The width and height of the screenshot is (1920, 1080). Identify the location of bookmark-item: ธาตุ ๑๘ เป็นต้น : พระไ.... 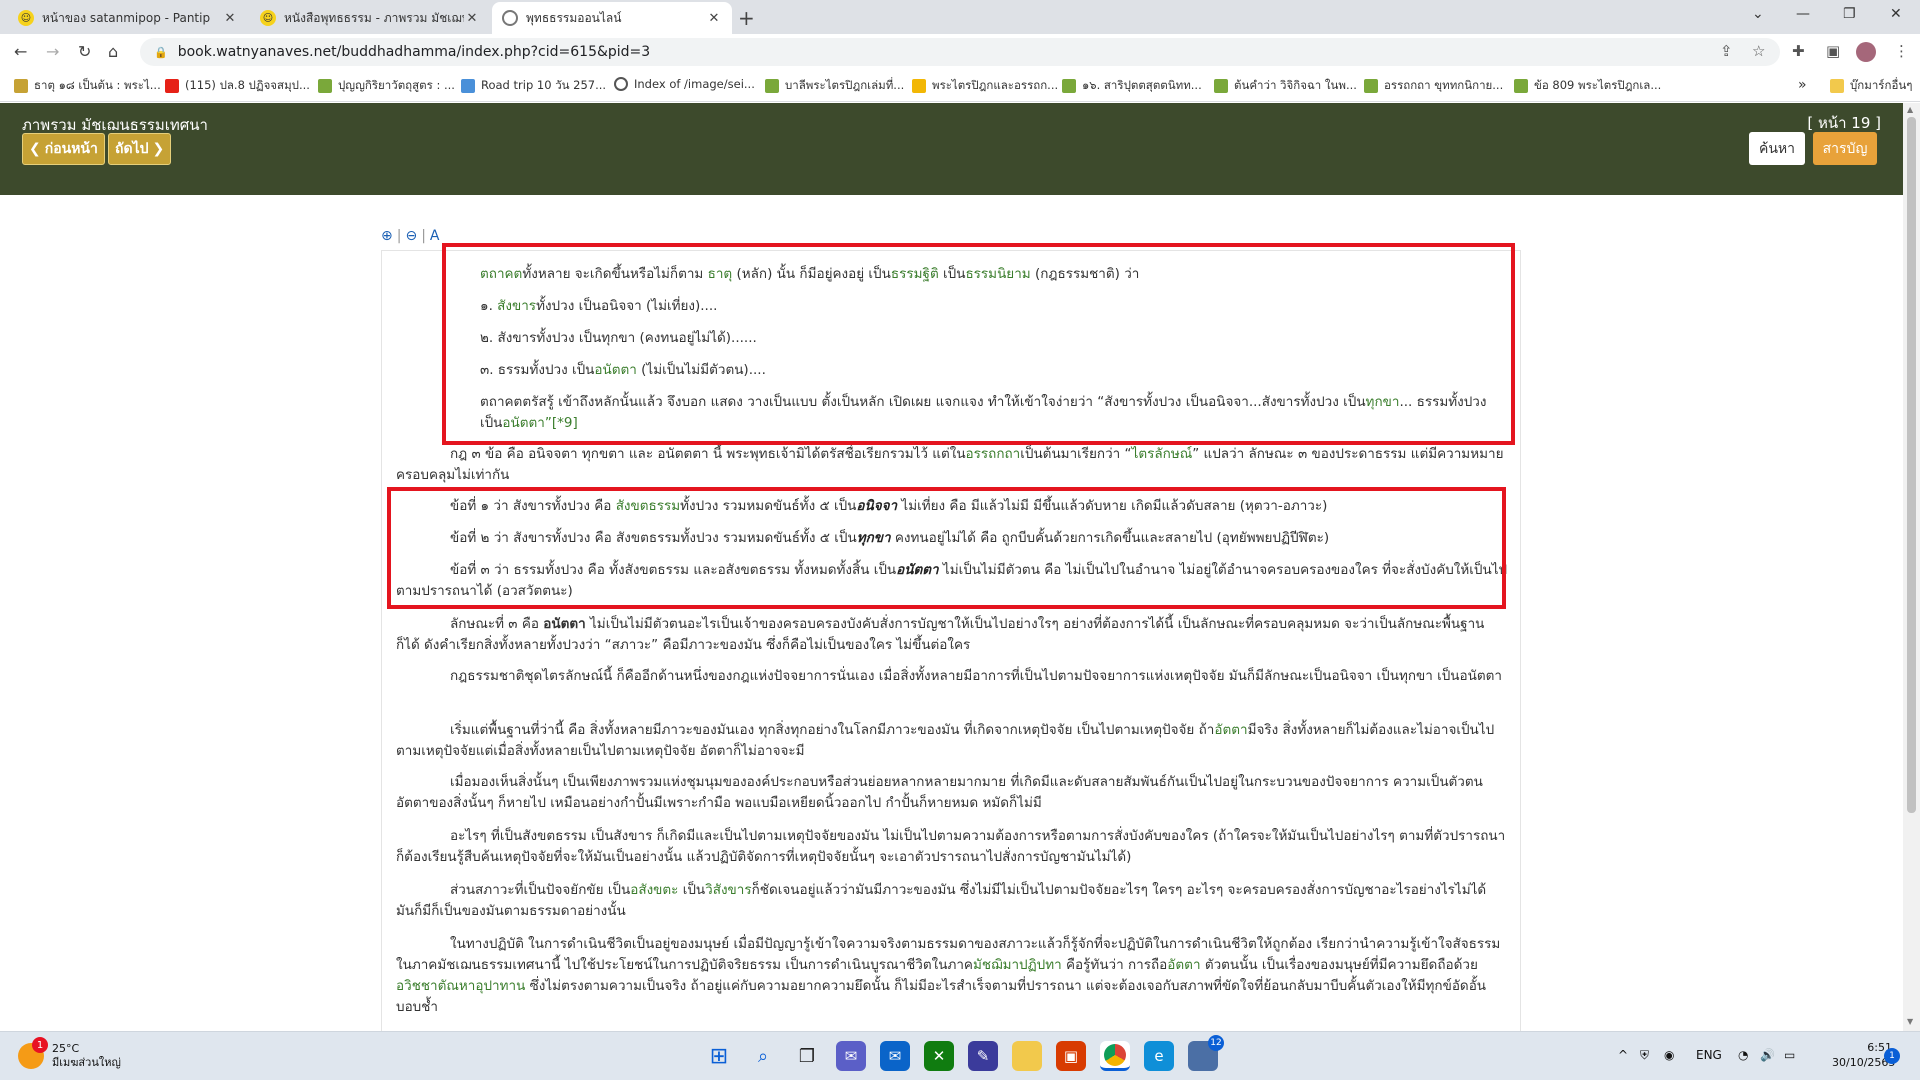
(87, 86).